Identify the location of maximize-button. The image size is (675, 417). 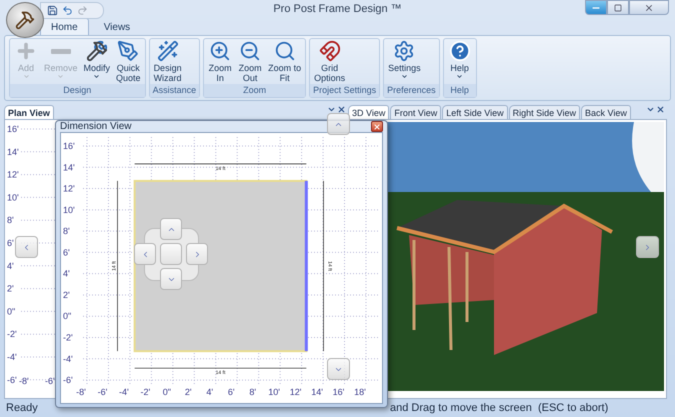
(618, 7).